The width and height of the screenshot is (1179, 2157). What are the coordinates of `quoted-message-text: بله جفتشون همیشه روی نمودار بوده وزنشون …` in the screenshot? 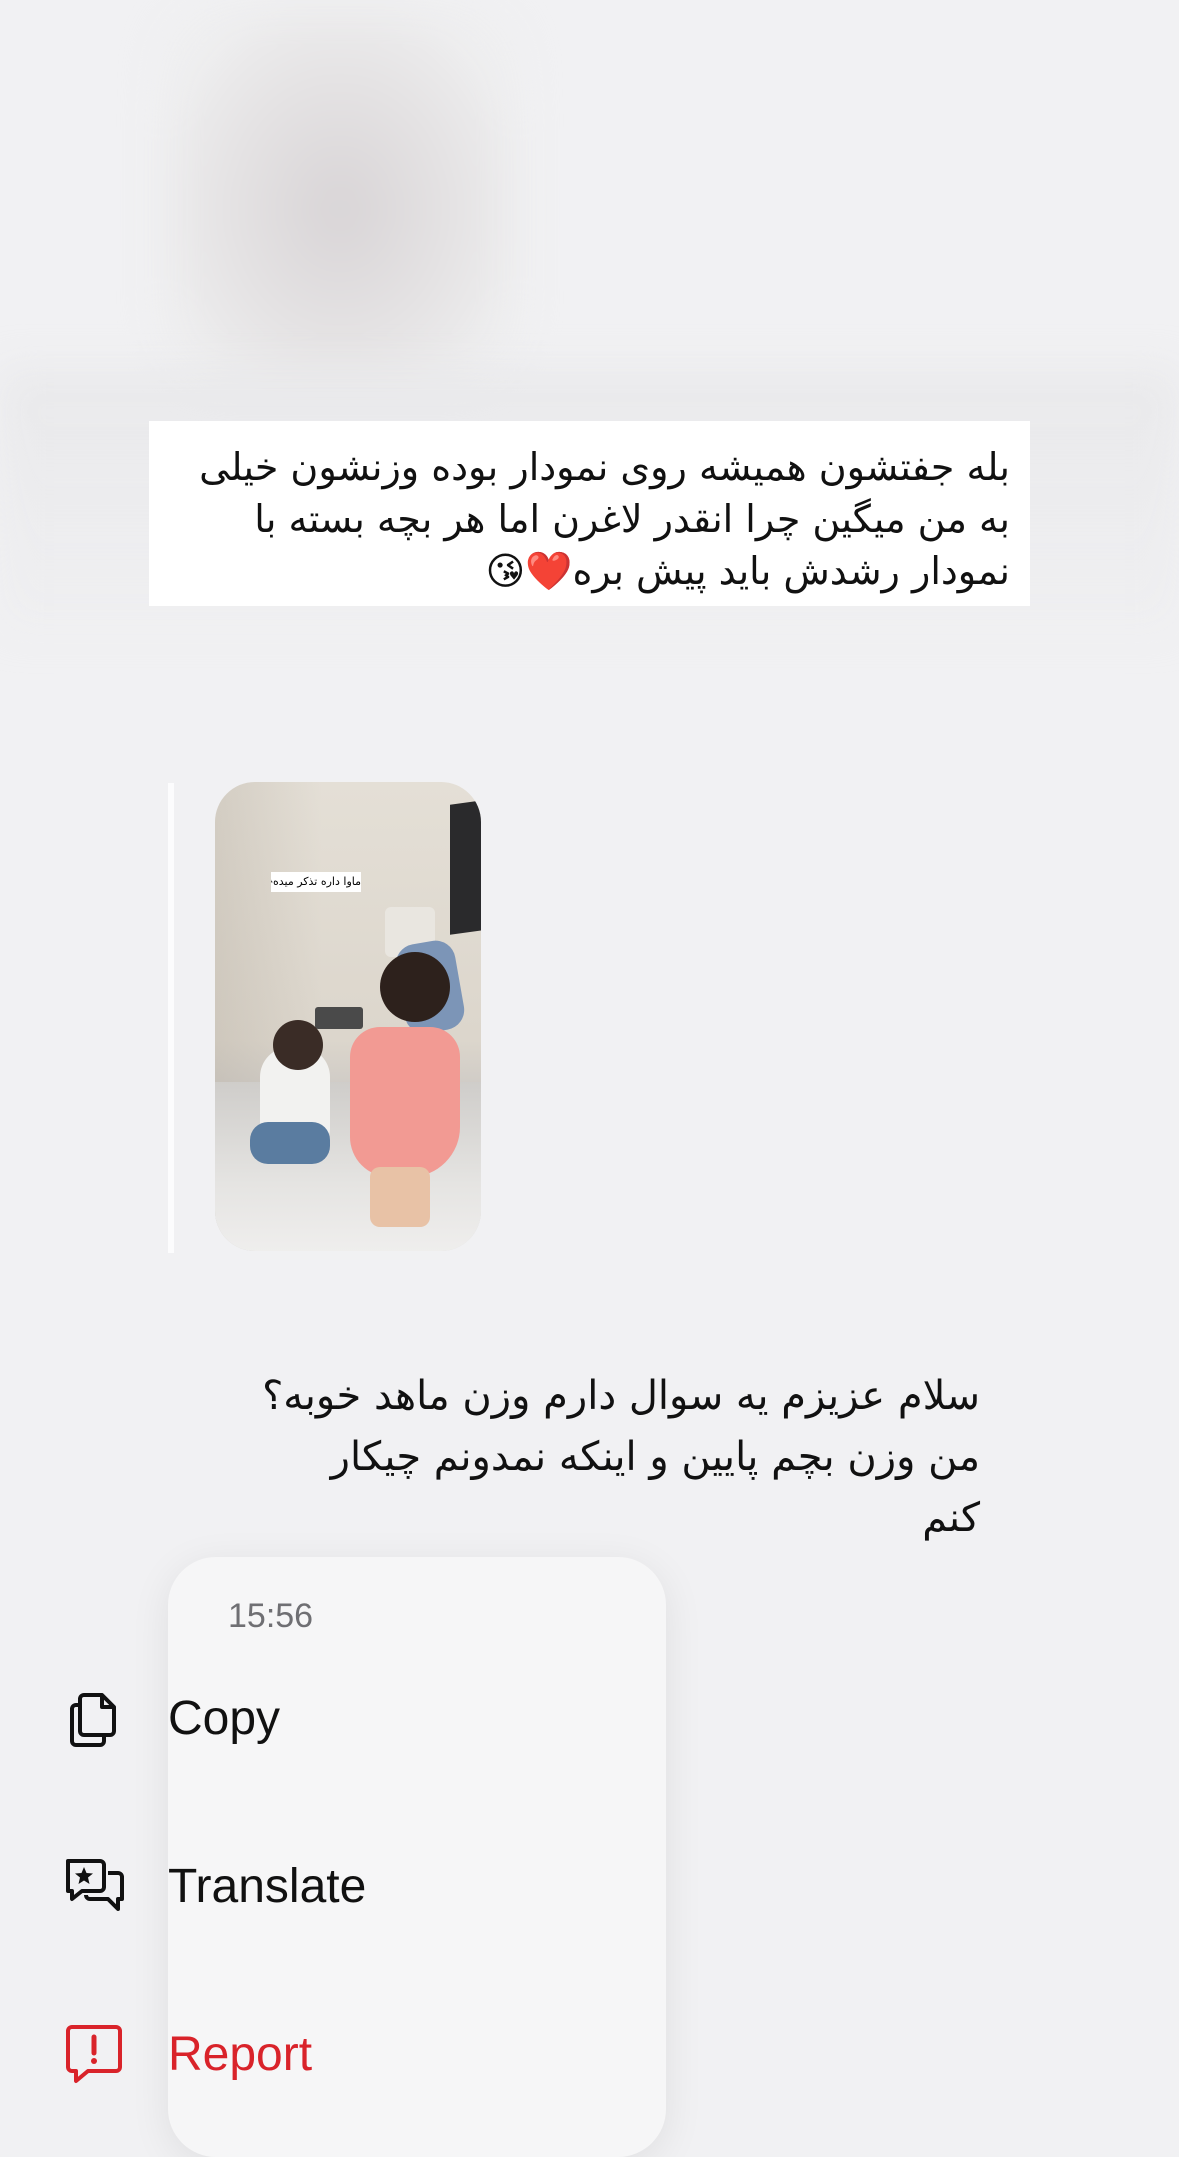 It's located at (604, 519).